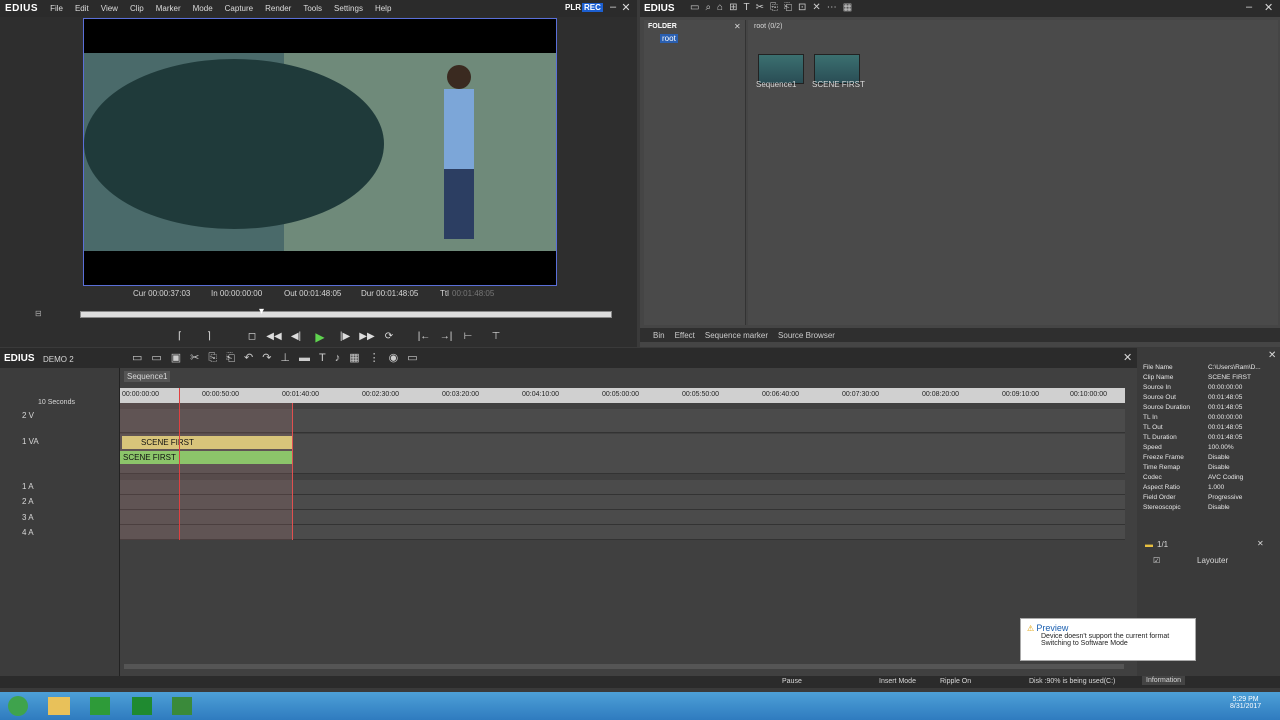 Image resolution: width=1280 pixels, height=720 pixels. Describe the element at coordinates (179, 464) in the screenshot. I see `timeline-cursor` at that location.